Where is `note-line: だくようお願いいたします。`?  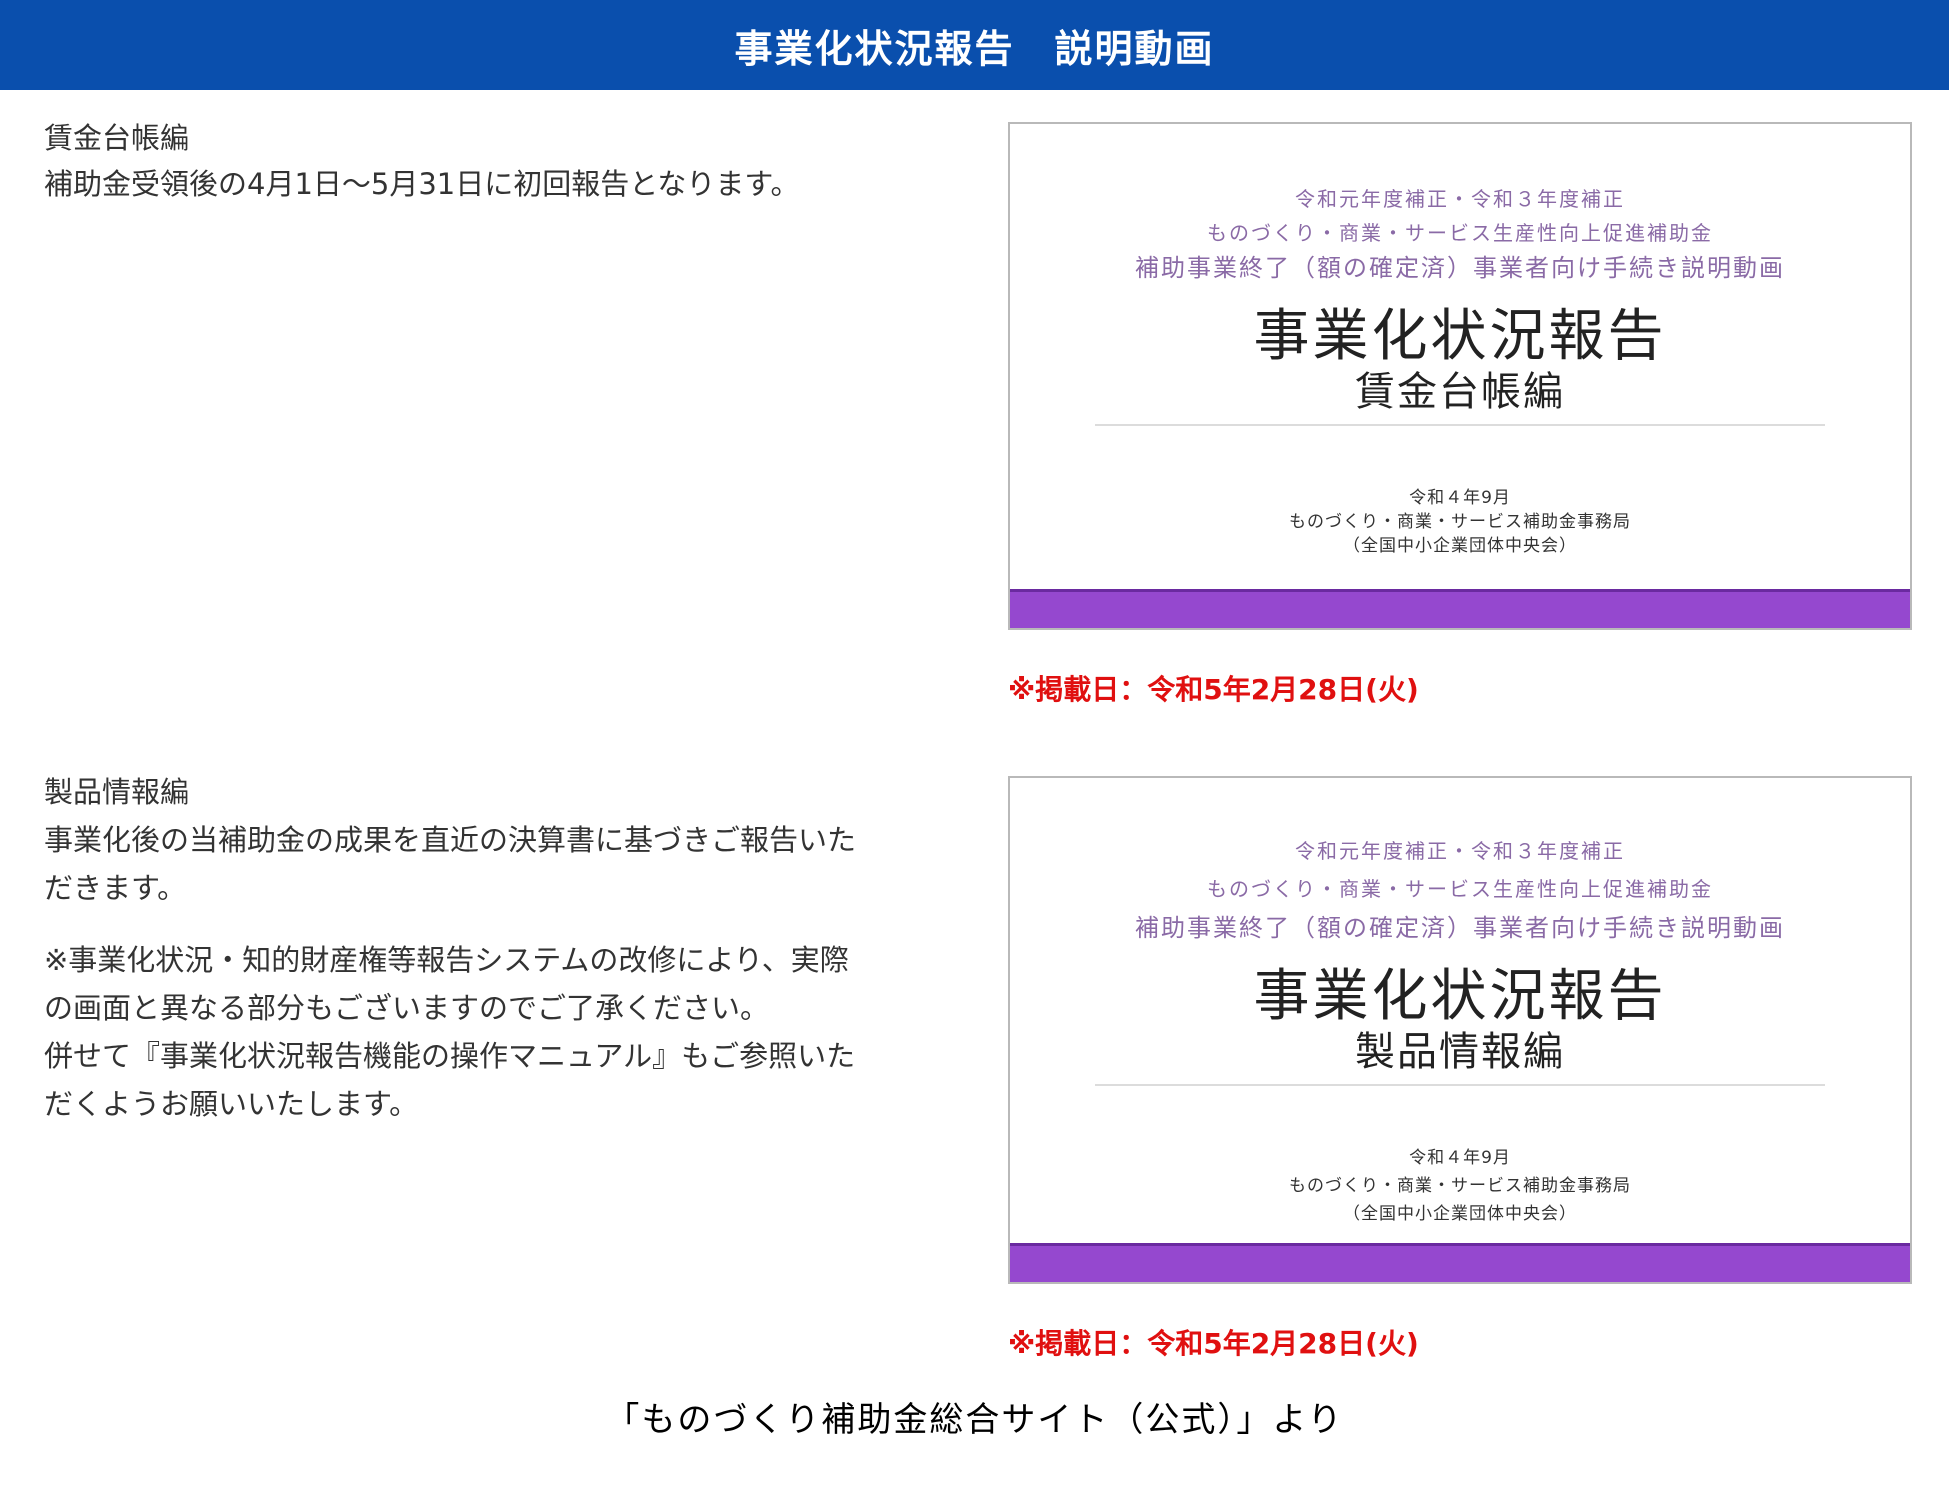
note-line: だくようお願いいたします。 is located at coordinates (231, 1104).